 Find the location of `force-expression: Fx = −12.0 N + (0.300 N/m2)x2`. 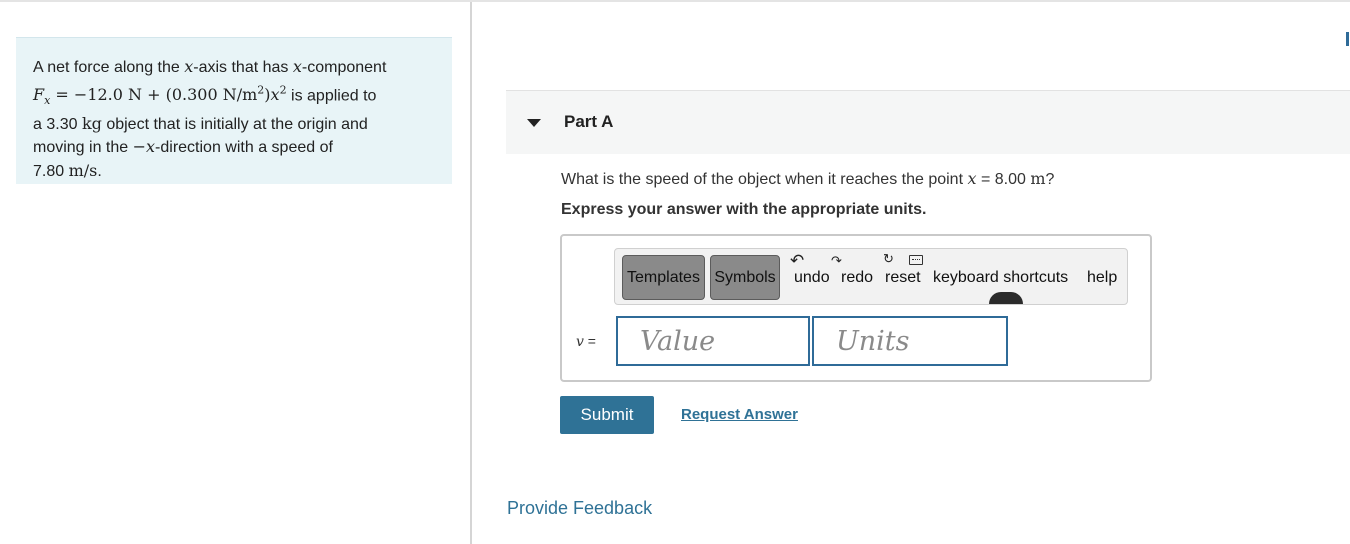

force-expression: Fx = −12.0 N + (0.300 N/m2)x2 is located at coordinates (160, 95).